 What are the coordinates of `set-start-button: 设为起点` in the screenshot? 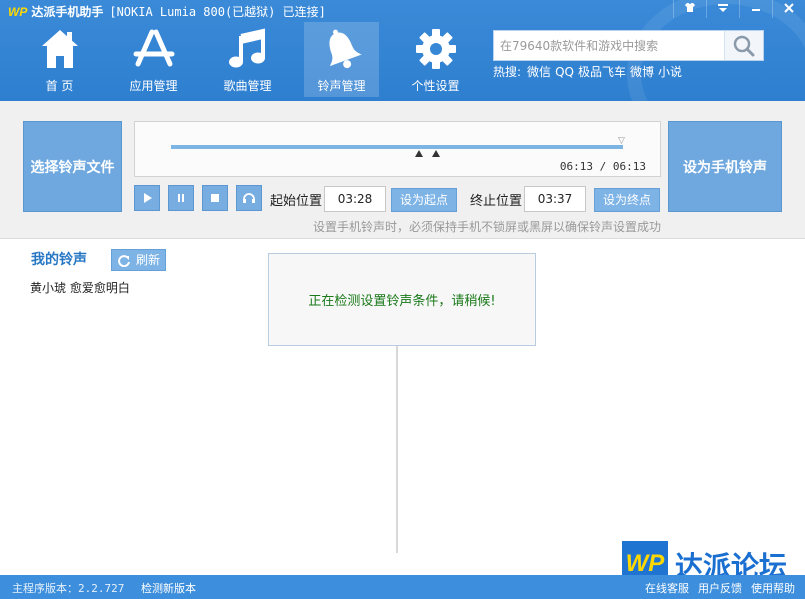 It's located at (424, 200).